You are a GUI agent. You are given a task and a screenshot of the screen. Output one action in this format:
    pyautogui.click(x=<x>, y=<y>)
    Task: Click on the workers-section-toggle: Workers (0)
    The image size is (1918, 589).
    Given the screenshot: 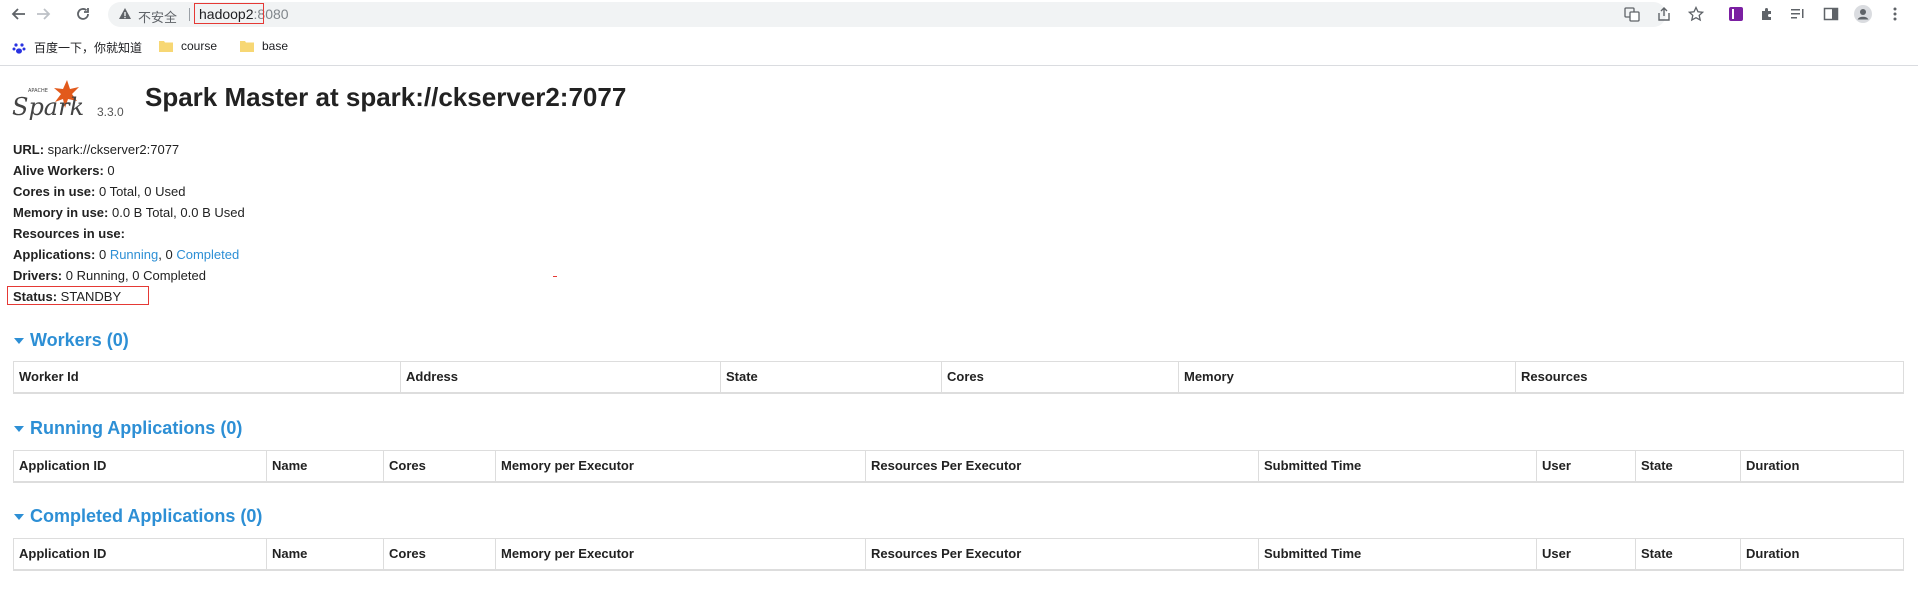 What is the action you would take?
    pyautogui.click(x=71, y=340)
    